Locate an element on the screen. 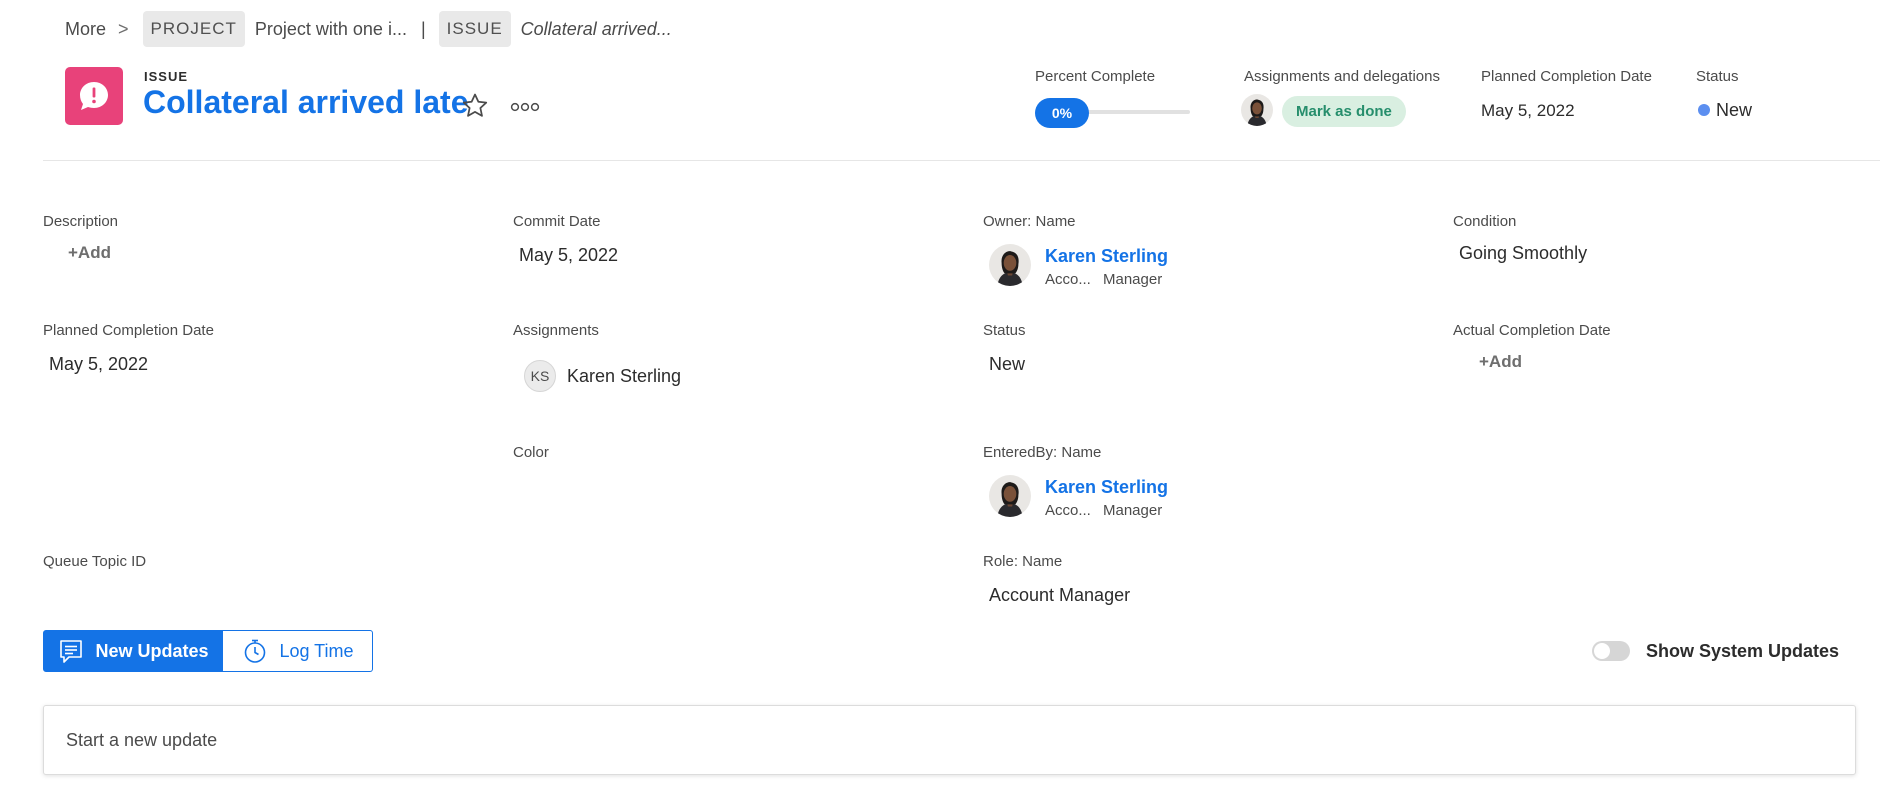 The width and height of the screenshot is (1893, 802). new-update-placeholder: Start a new update is located at coordinates (142, 740).